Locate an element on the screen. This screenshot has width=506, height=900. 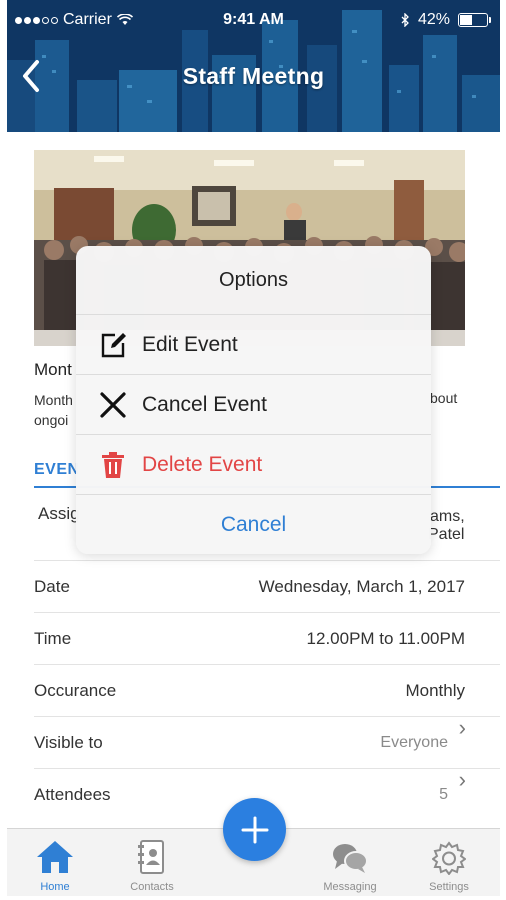
battery-icon is located at coordinates (474, 20).